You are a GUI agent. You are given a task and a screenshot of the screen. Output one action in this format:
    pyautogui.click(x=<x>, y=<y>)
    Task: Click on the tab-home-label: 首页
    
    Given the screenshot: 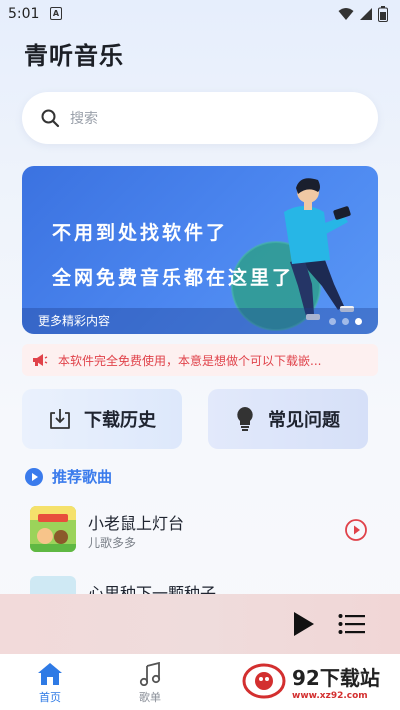 What is the action you would take?
    pyautogui.click(x=50, y=697)
    